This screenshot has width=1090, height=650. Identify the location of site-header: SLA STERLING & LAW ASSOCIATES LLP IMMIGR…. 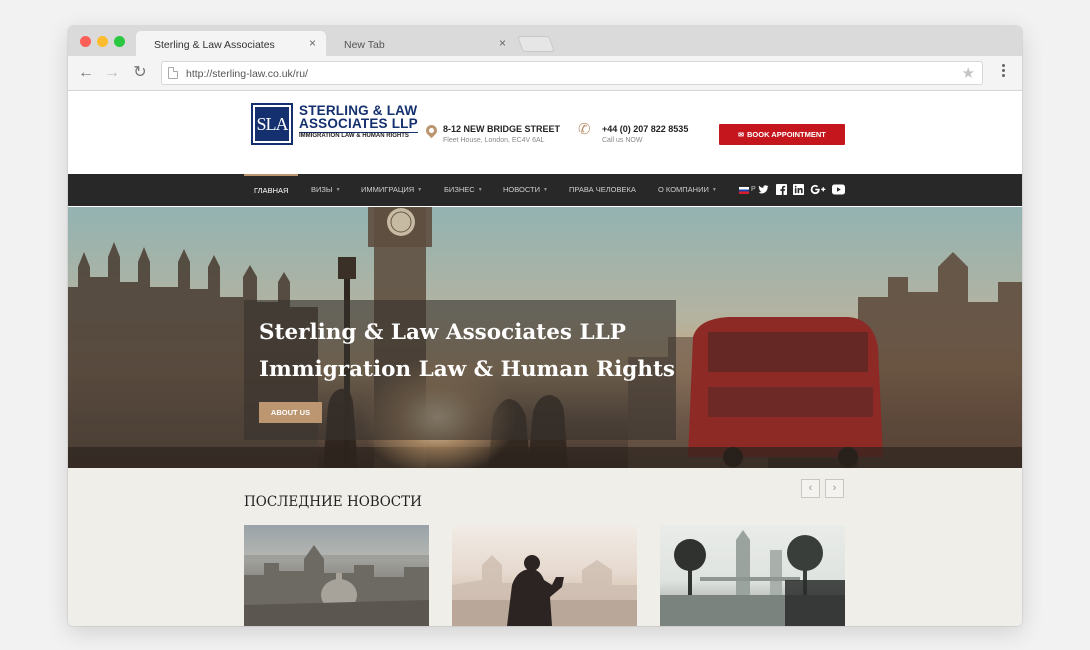
(545, 133).